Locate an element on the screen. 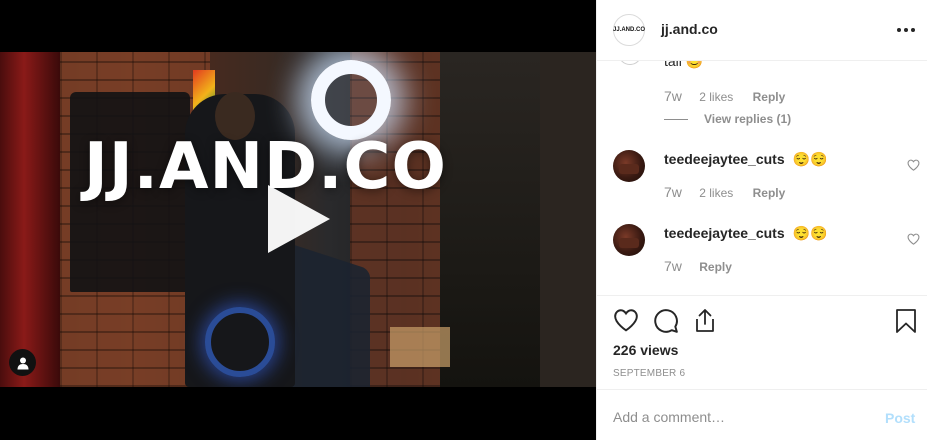  heart-glyph is located at coordinates (626, 320).